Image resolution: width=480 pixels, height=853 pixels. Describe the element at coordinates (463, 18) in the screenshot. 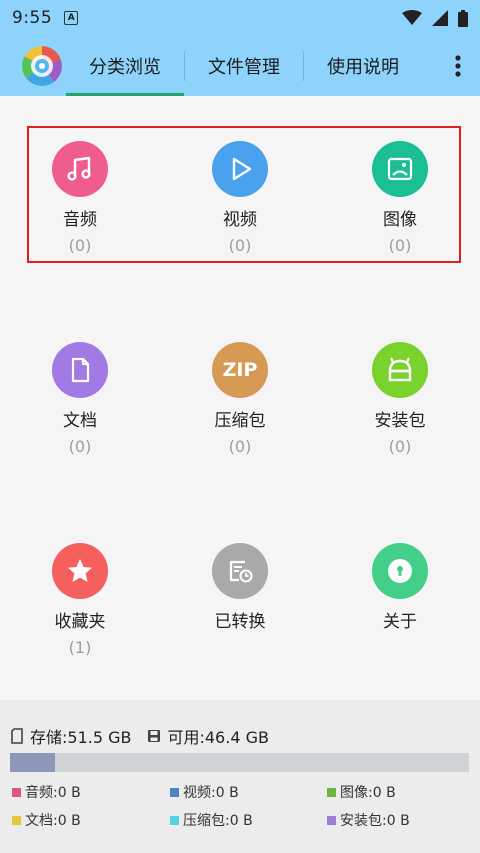

I see `battery-icon` at that location.